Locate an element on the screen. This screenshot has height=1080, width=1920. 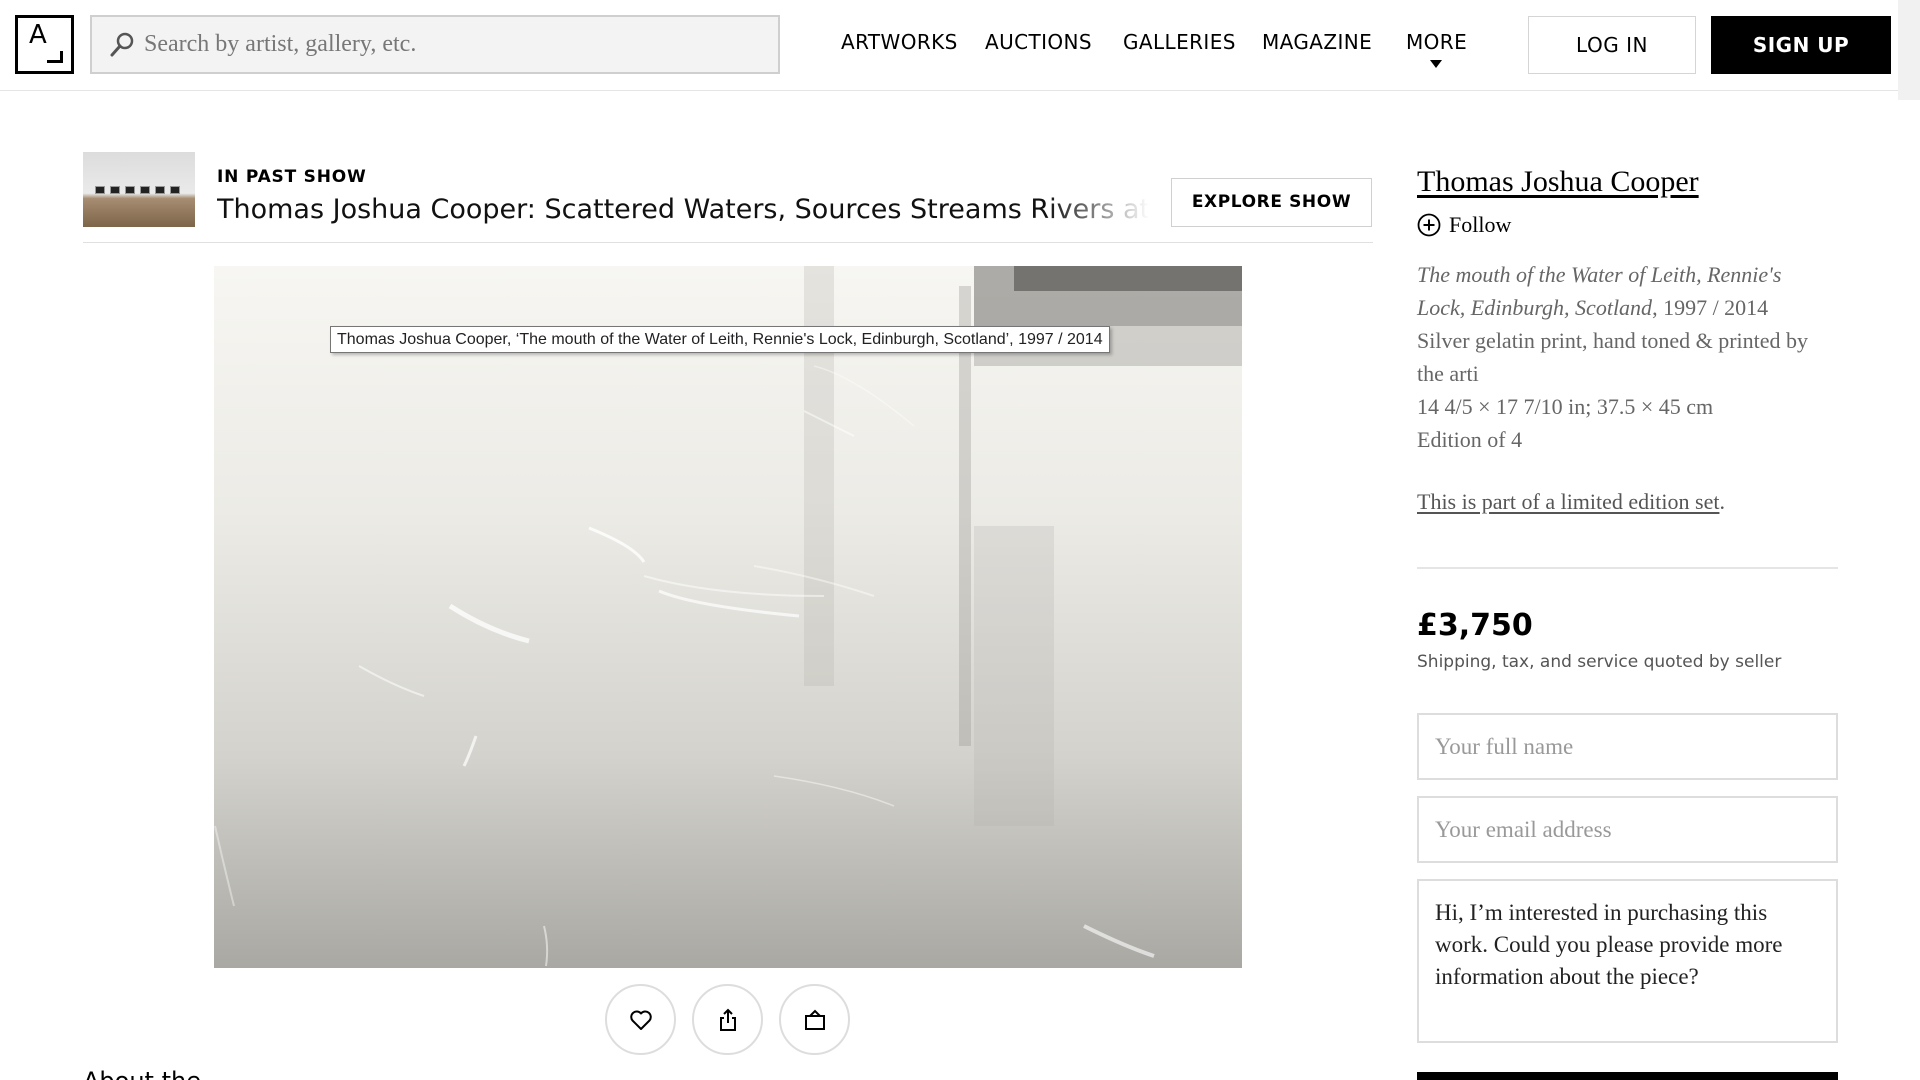
send-inquiry-button is located at coordinates (1627, 1076).